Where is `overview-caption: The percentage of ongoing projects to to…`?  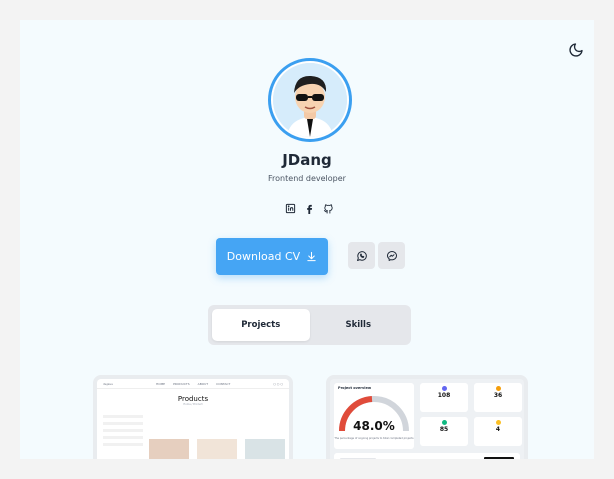 overview-caption: The percentage of ongoing projects to to… is located at coordinates (374, 438).